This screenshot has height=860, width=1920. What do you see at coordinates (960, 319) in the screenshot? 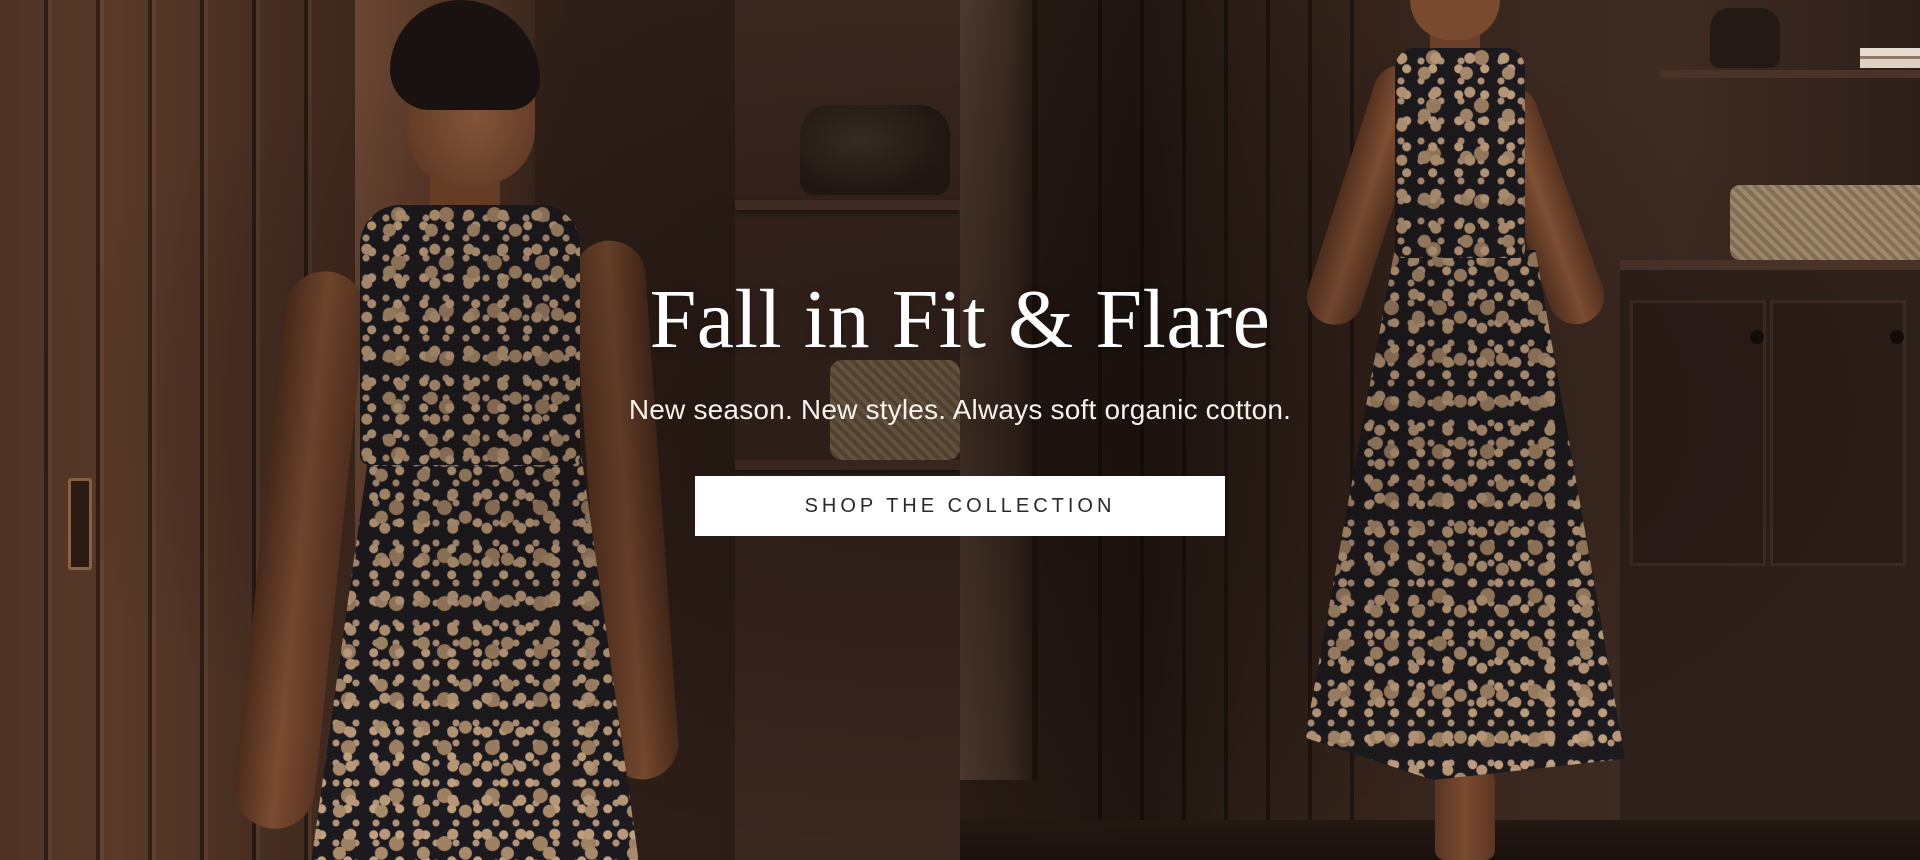
I see `hero-headline: Fall in Fit & Flare` at bounding box center [960, 319].